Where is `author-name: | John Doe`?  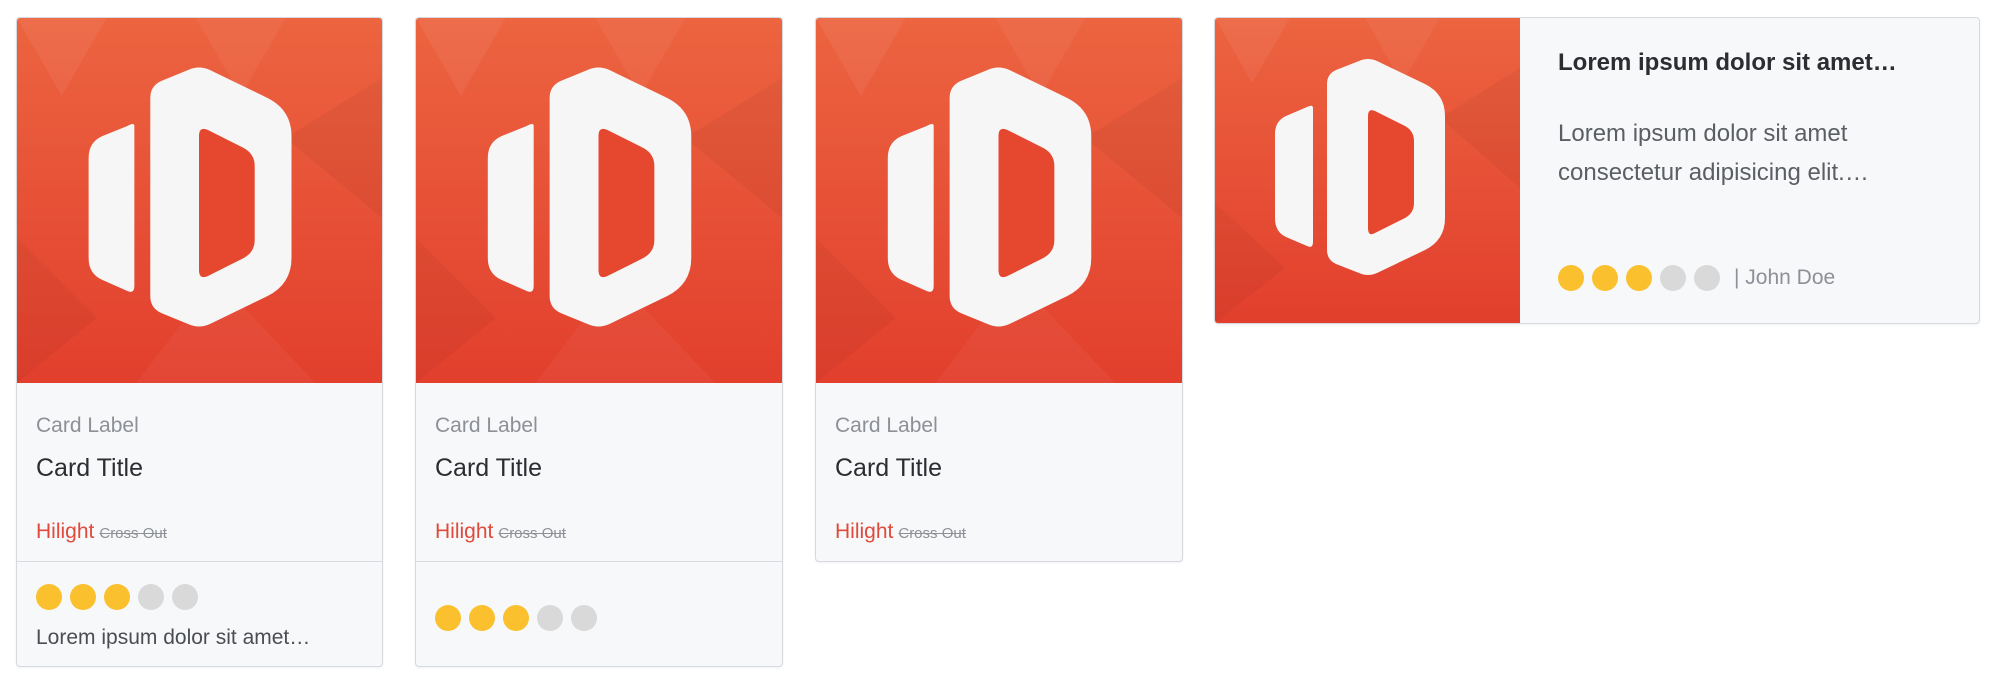 author-name: | John Doe is located at coordinates (1785, 277).